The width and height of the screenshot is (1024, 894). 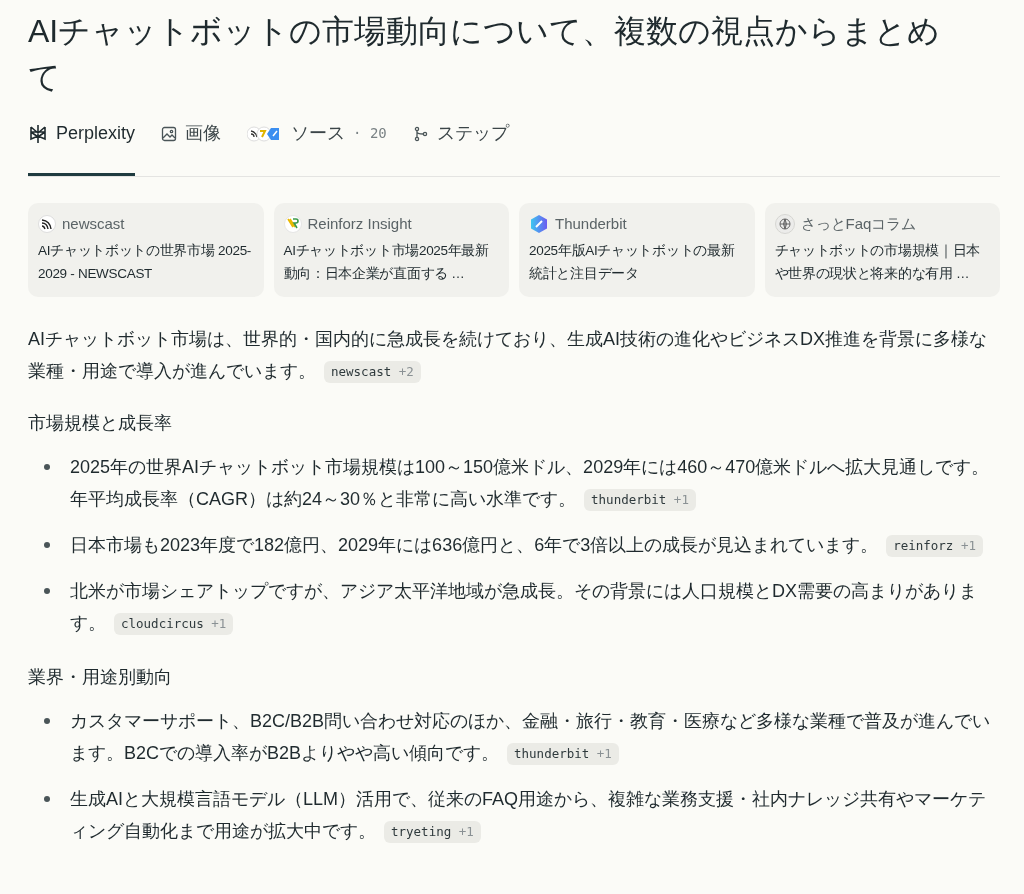 What do you see at coordinates (535, 483) in the screenshot?
I see `bullet-text: 2025年の世界AIチャットボット市場規模は100～150億米ドル、2029年には460～470億米ドルへ拡大見通しです。年平均成長率（CAGR）は約24～30％と非常に高い水準です。 thunderbit +1` at bounding box center [535, 483].